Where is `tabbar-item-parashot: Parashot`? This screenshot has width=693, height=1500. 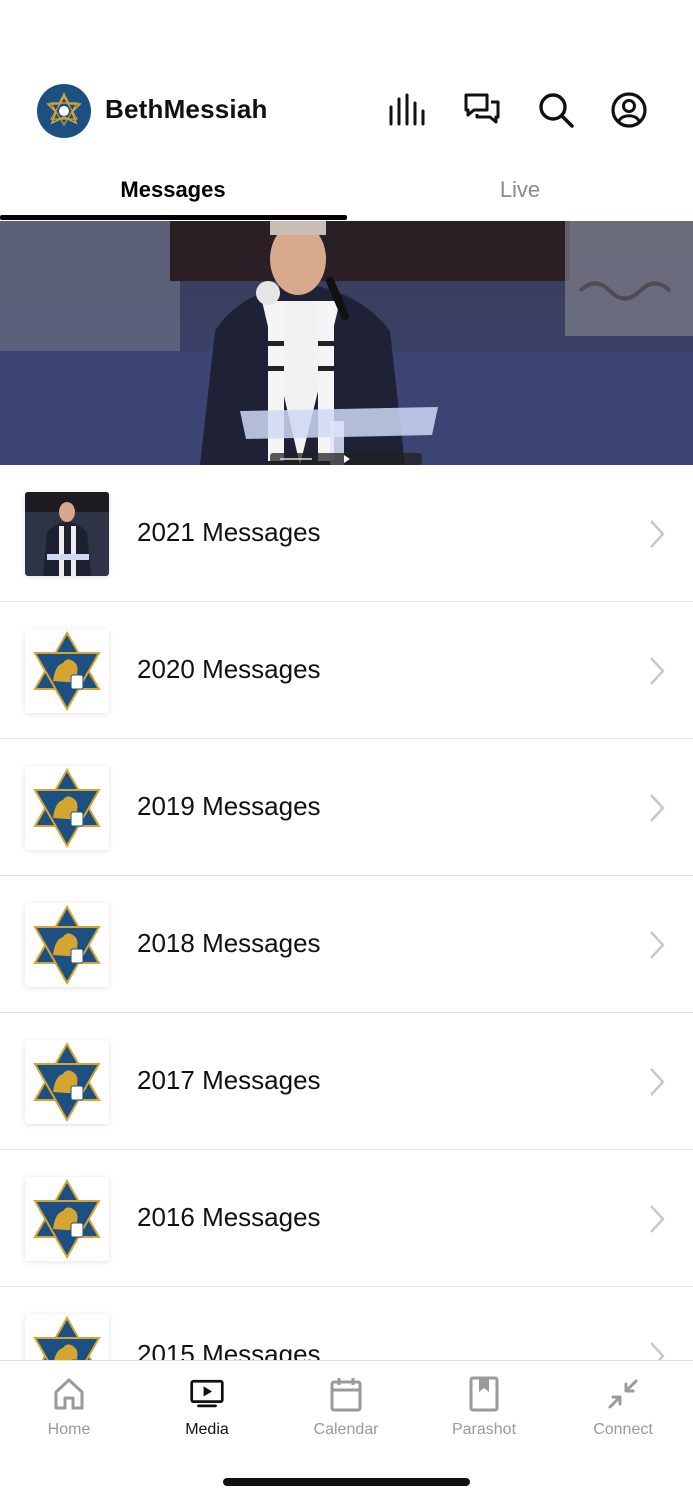 tabbar-item-parashot: Parashot is located at coordinates (484, 1410).